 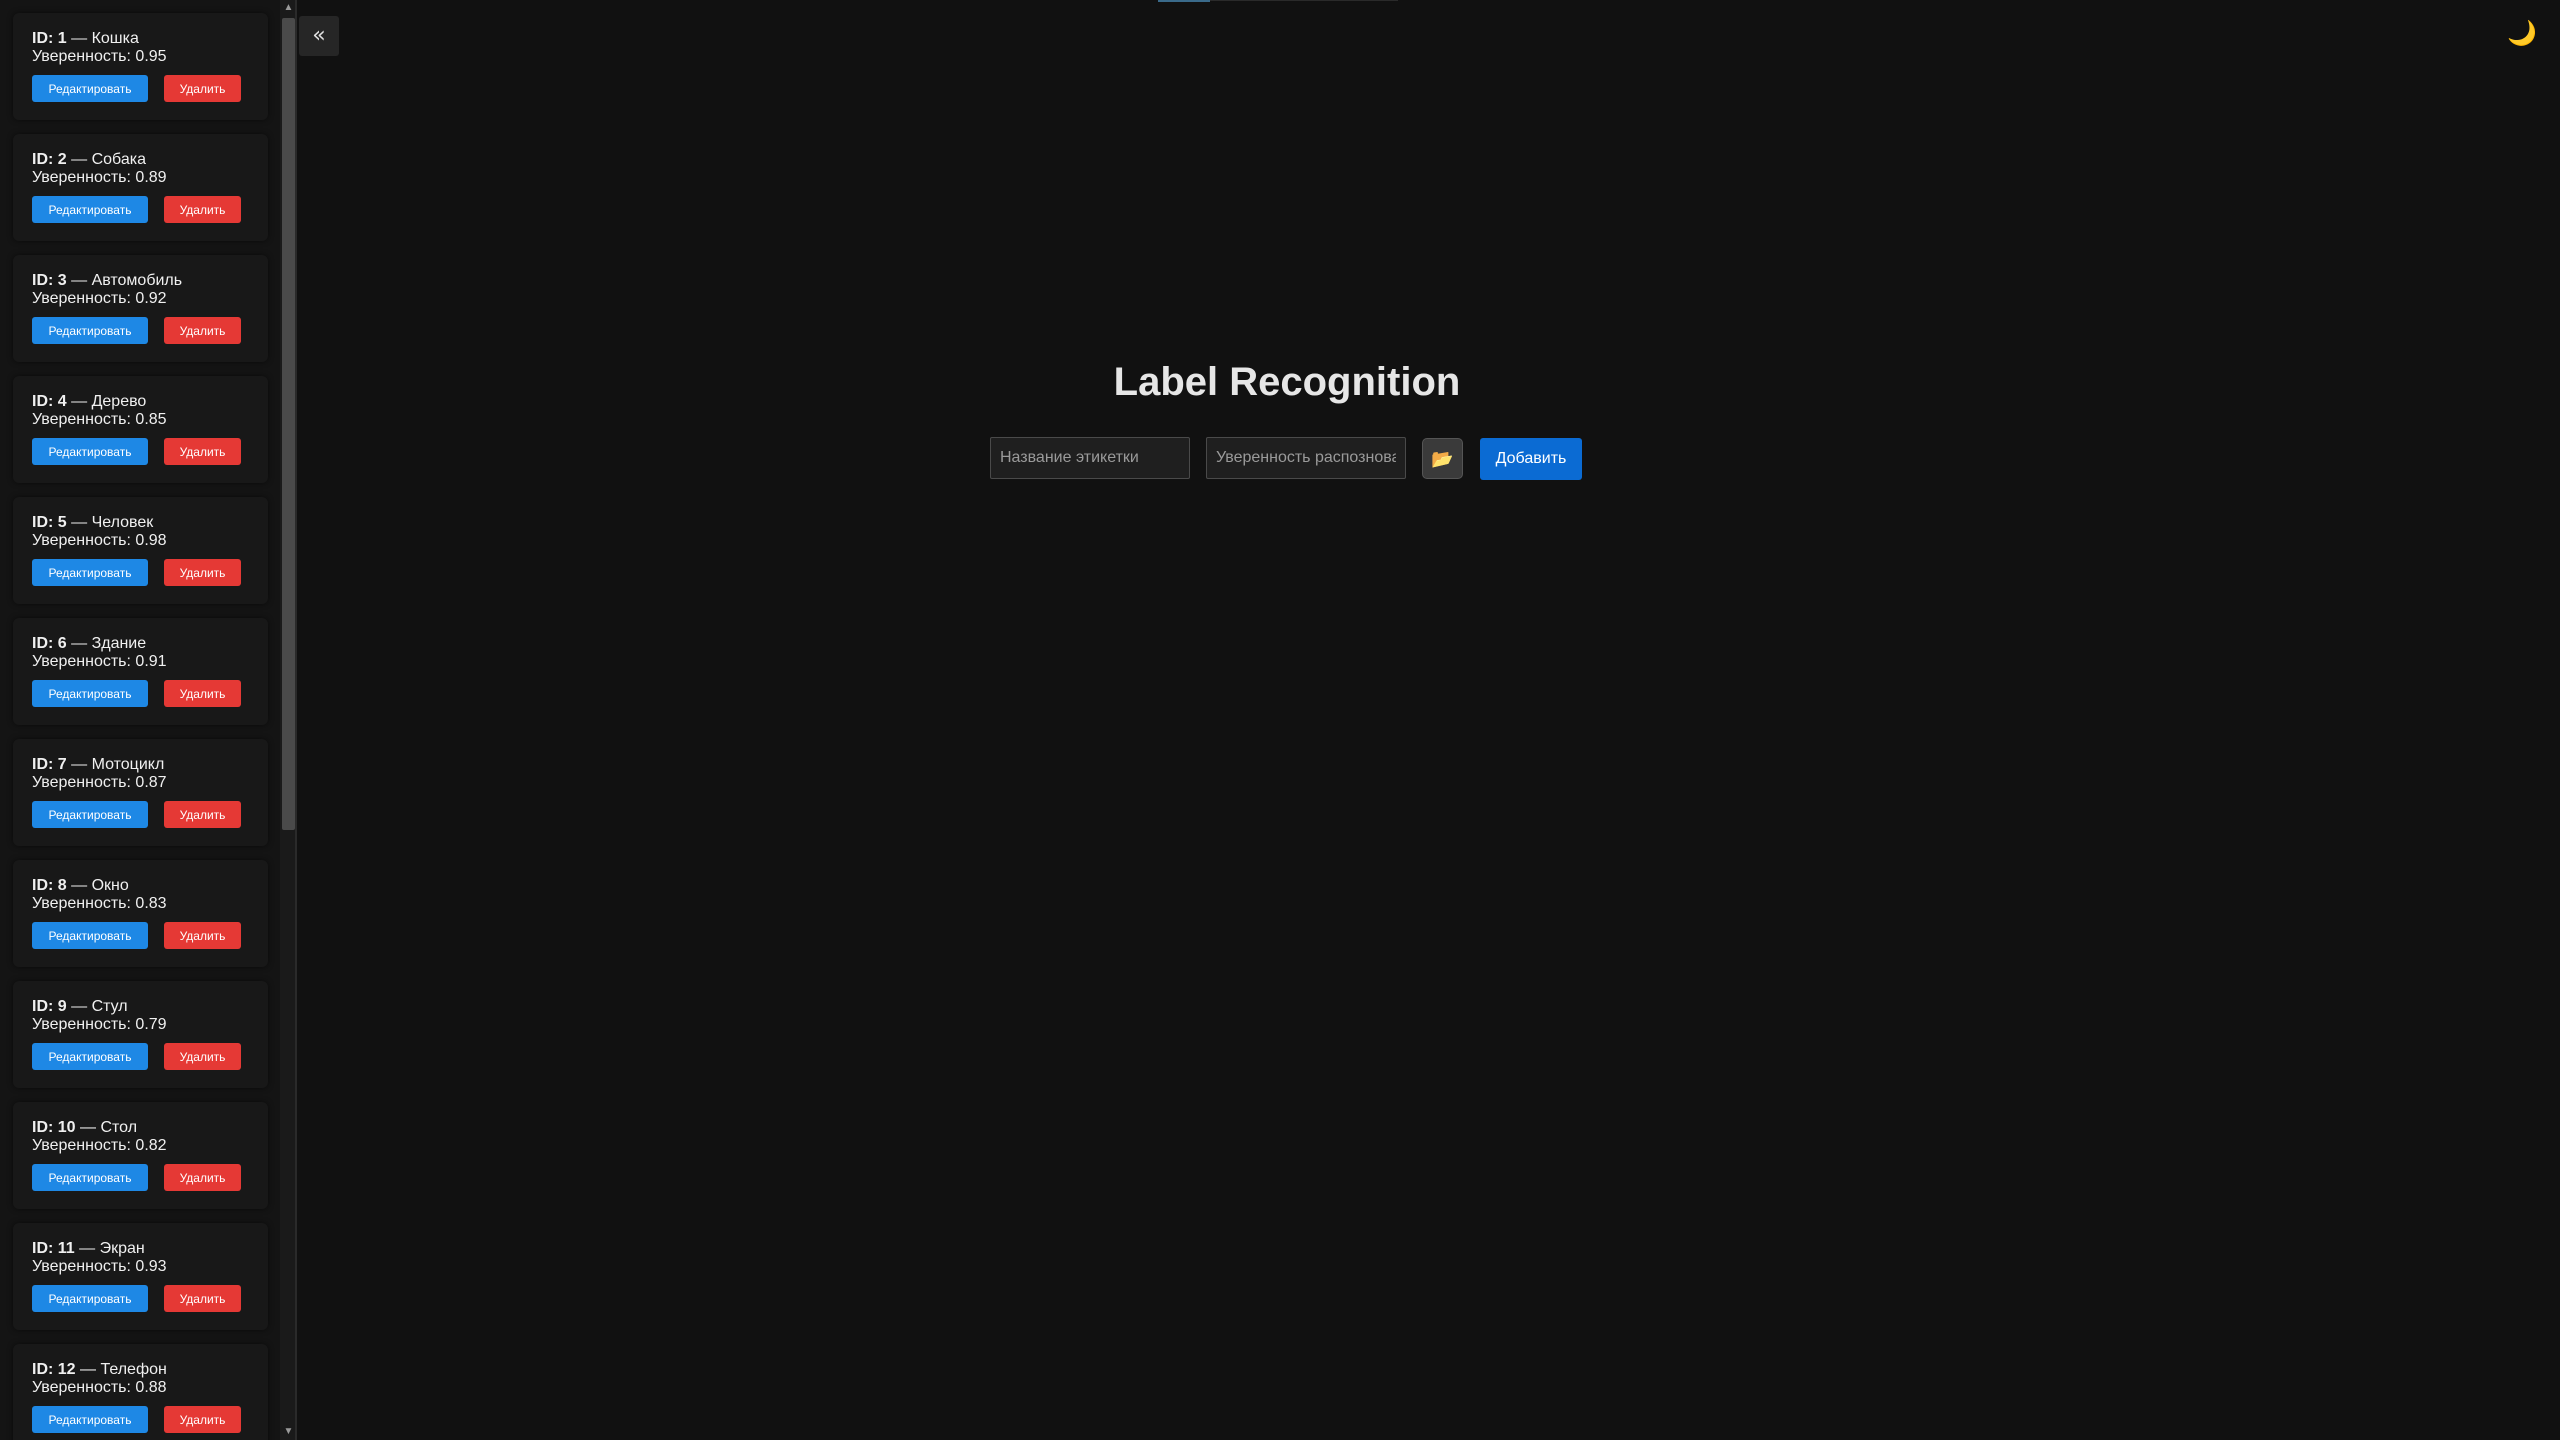 I want to click on label-name: Собака, so click(x=118, y=159).